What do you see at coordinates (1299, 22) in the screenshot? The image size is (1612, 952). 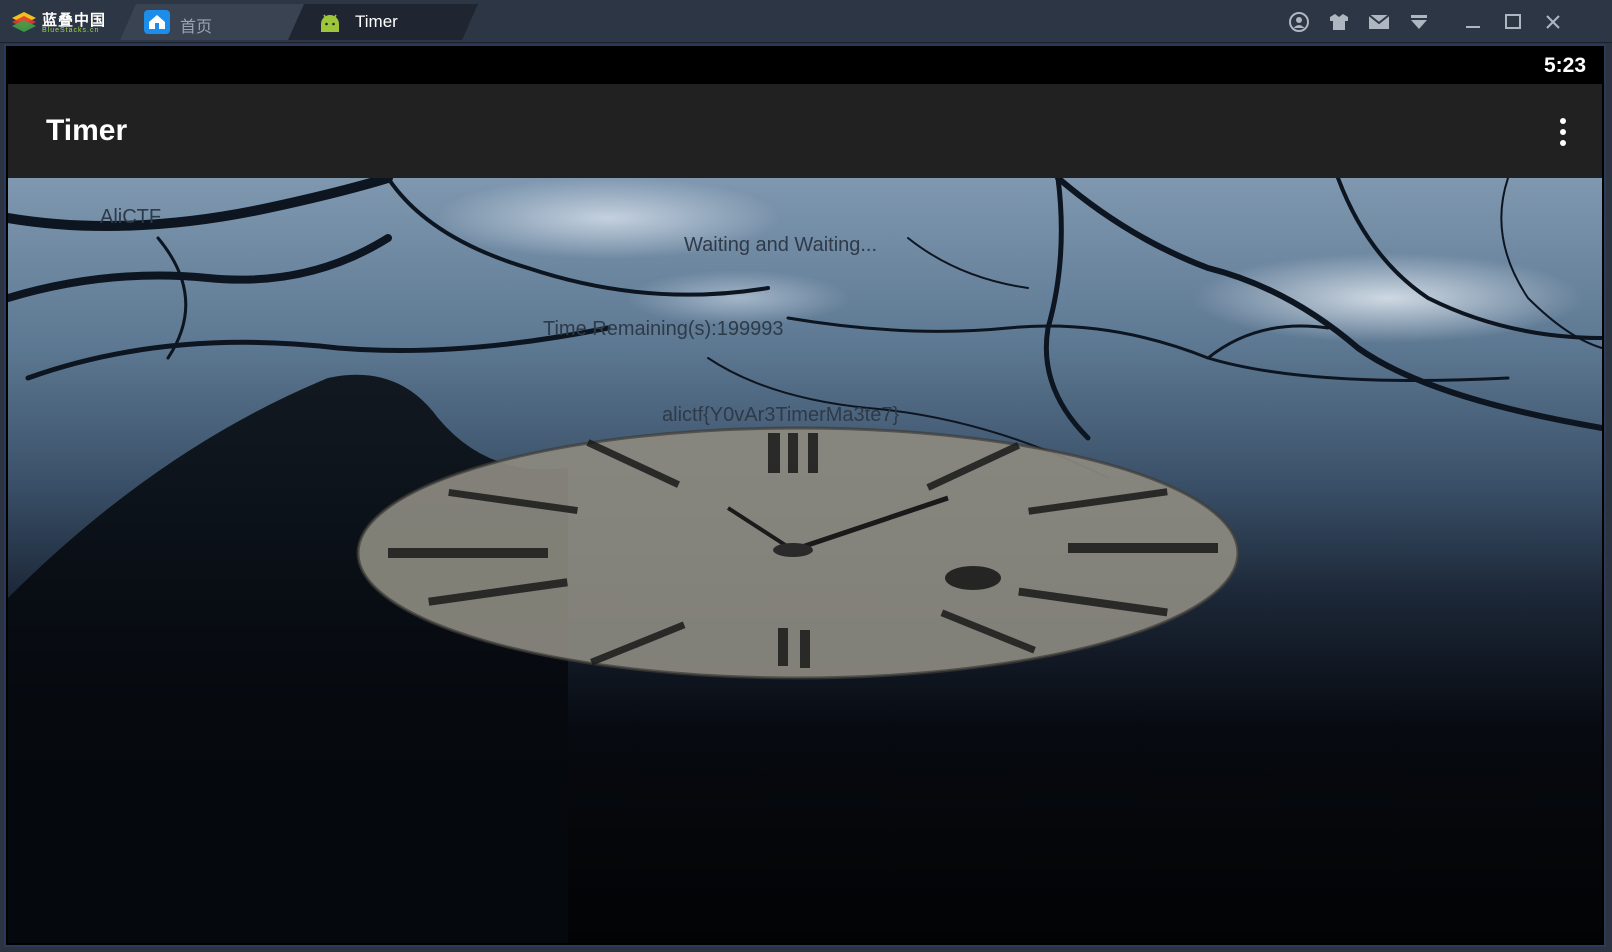 I see `account-icon` at bounding box center [1299, 22].